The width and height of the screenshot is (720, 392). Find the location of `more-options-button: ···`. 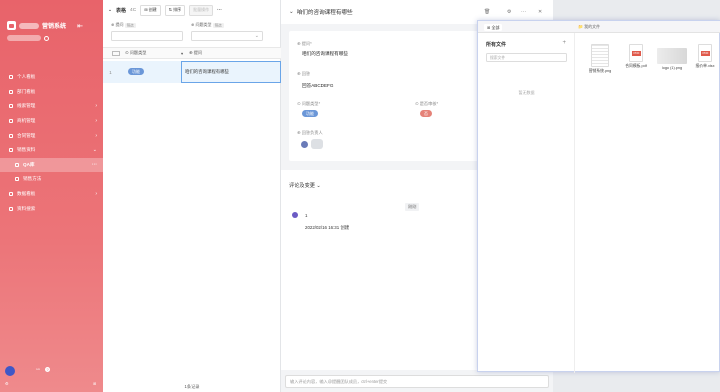

more-options-button: ··· is located at coordinates (219, 10).